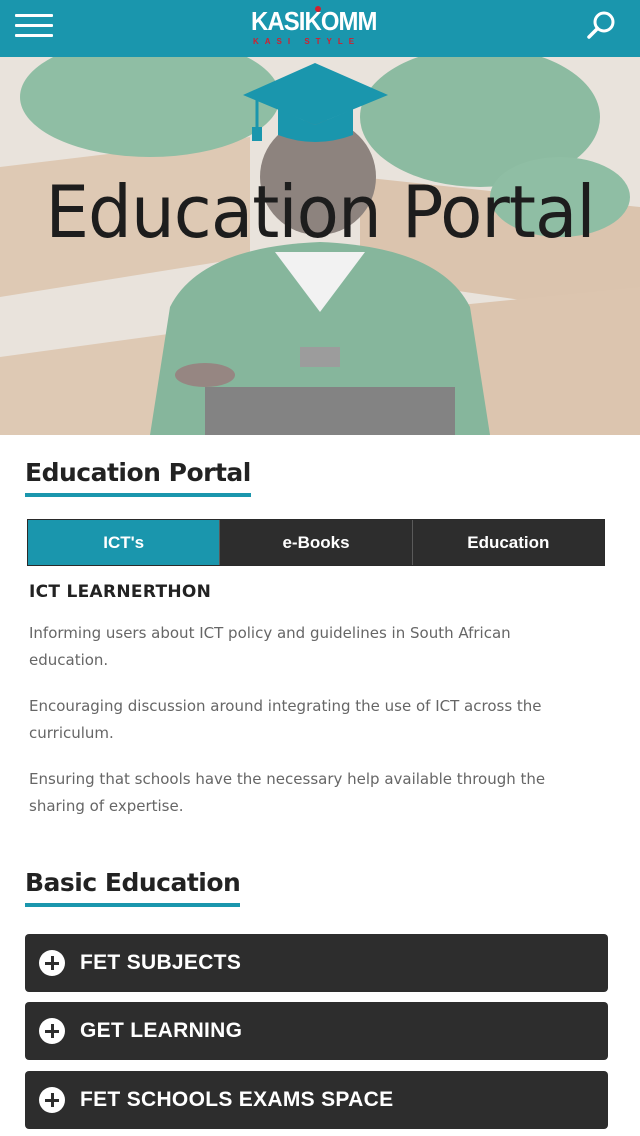 The width and height of the screenshot is (640, 1136). What do you see at coordinates (161, 1030) in the screenshot?
I see `accordion-label: GET LEARNING` at bounding box center [161, 1030].